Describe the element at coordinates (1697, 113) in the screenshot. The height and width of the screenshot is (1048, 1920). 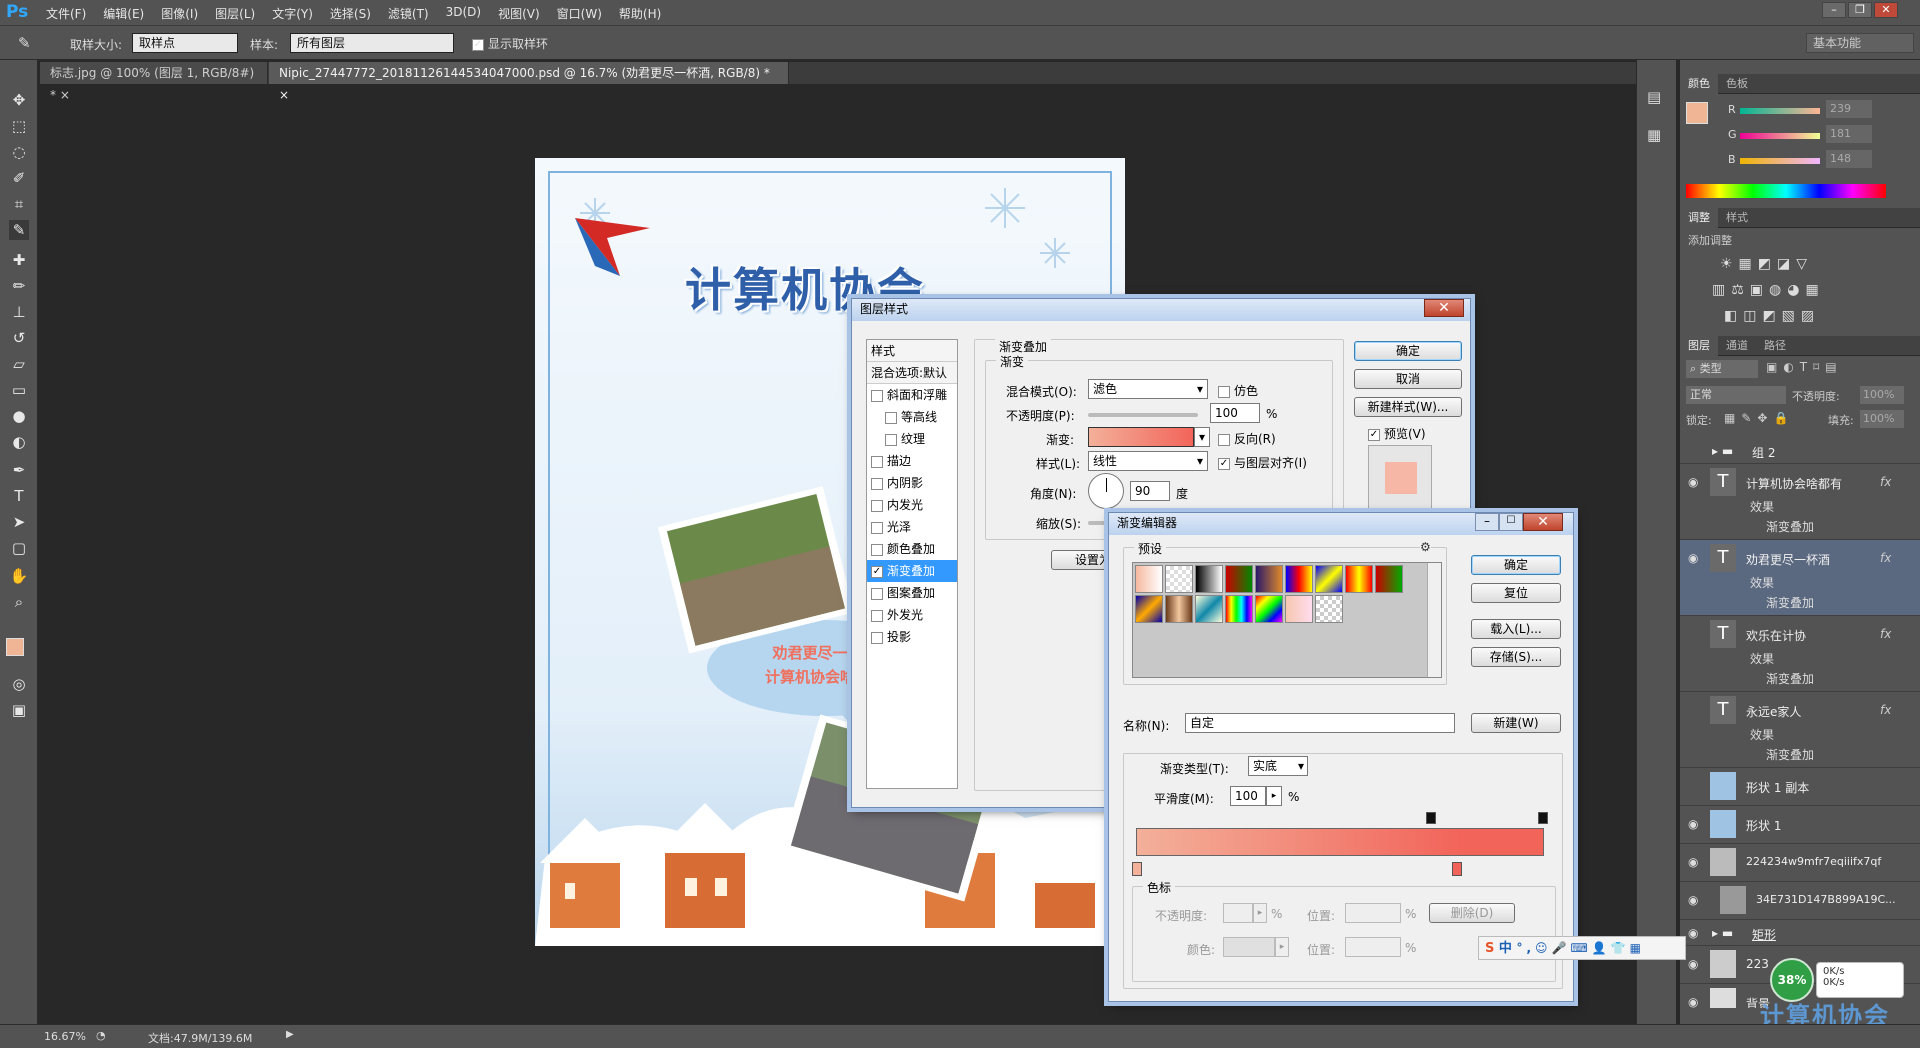
I see `color-panel-fg-swatch` at that location.